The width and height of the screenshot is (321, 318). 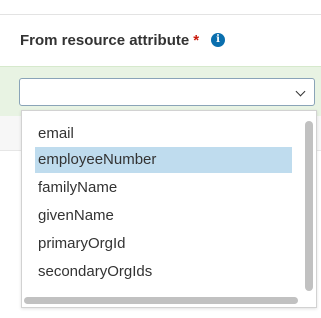 I want to click on dropdown-option-familyname: familyName, so click(x=163, y=188).